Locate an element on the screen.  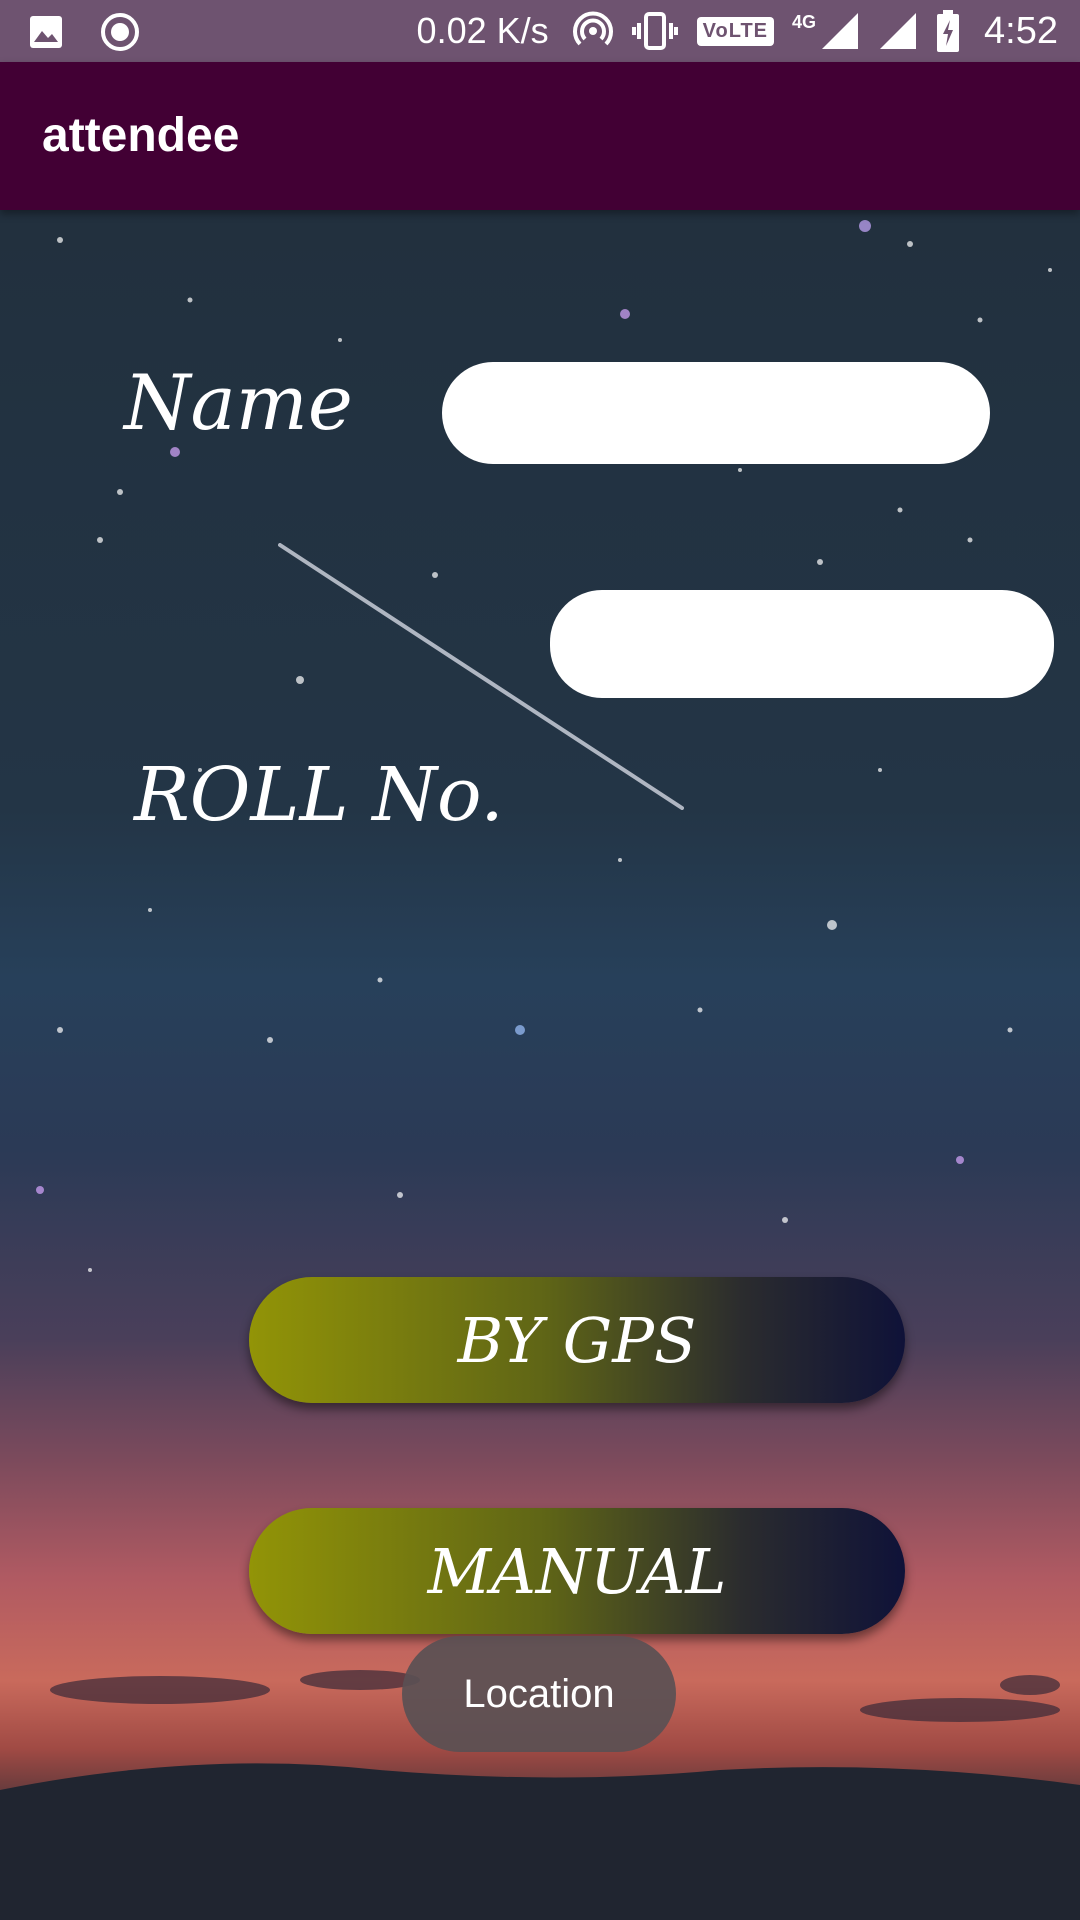
status-bar: 0.02 K/s VoLTE 4G 4:52 is located at coordinates (540, 31).